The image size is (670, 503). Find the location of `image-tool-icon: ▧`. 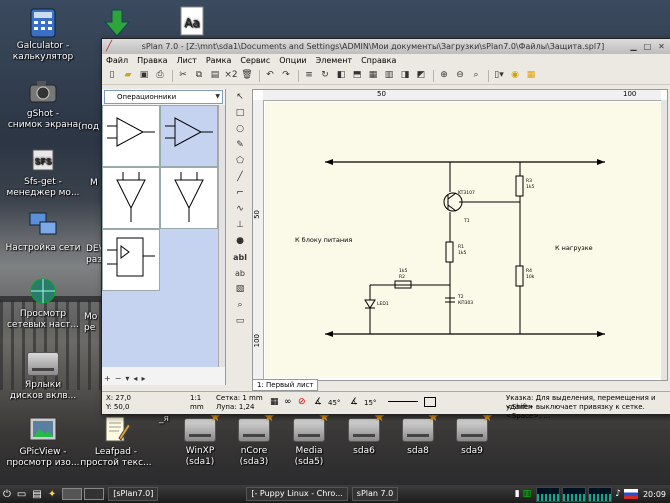

image-tool-icon: ▧ is located at coordinates (240, 289).